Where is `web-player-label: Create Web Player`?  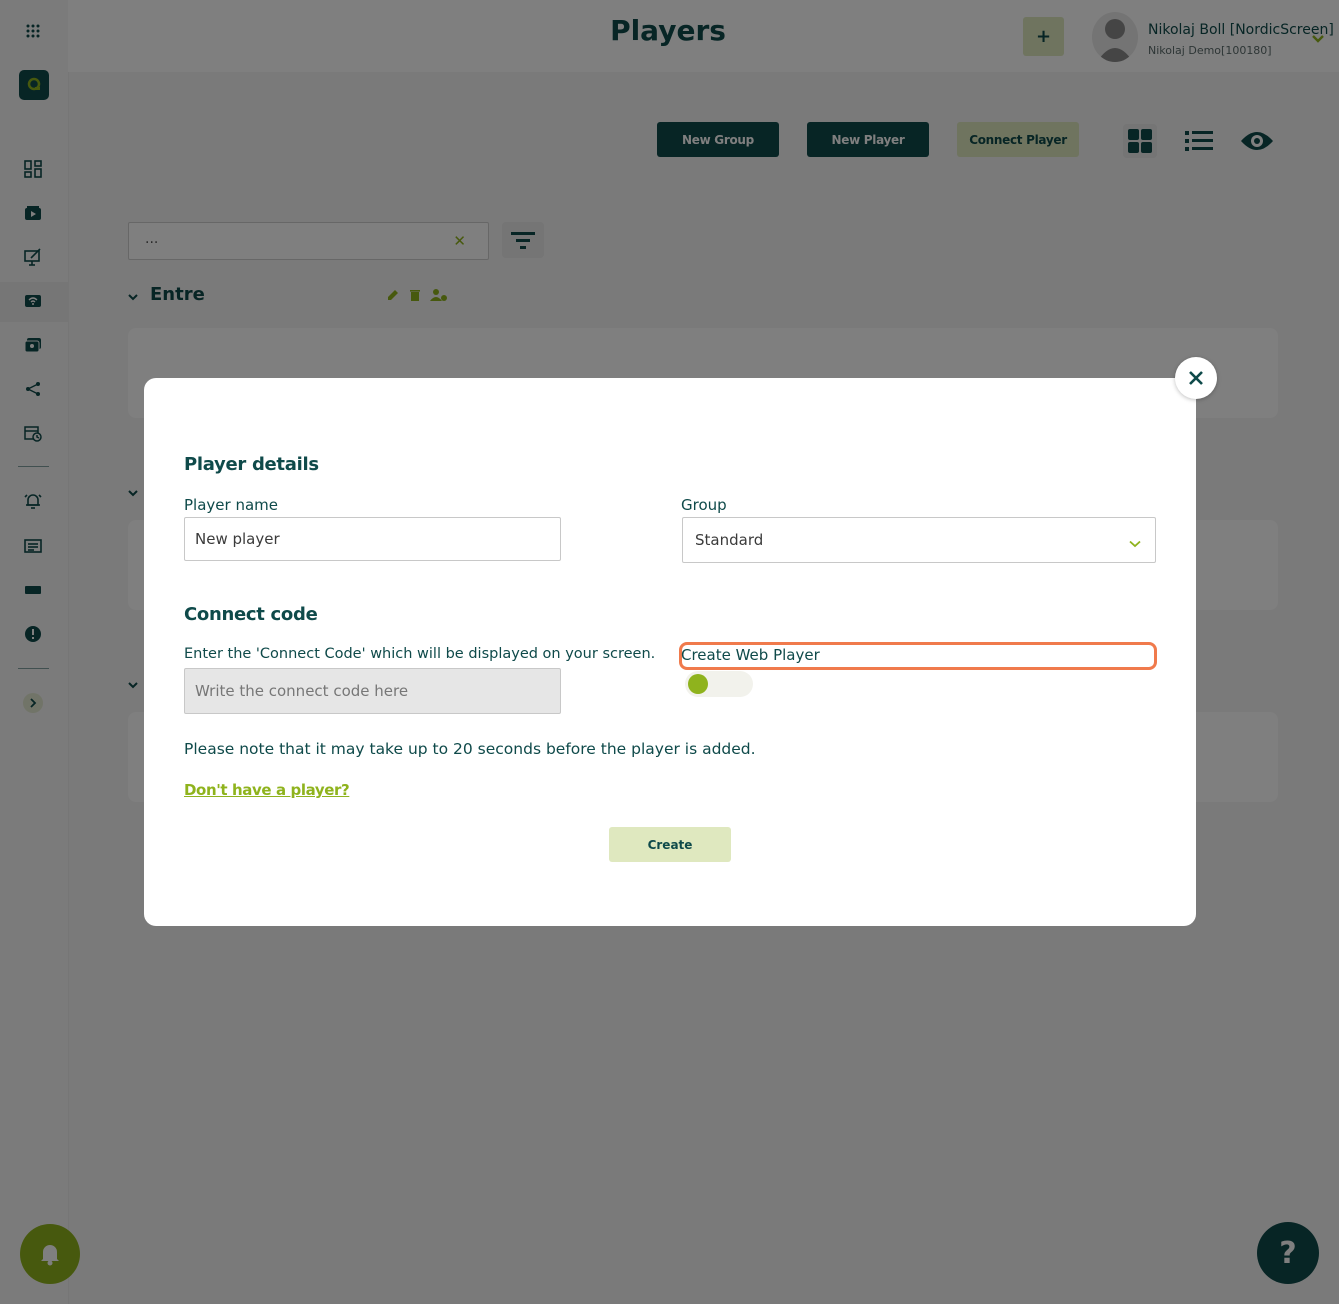
web-player-label: Create Web Player is located at coordinates (750, 655).